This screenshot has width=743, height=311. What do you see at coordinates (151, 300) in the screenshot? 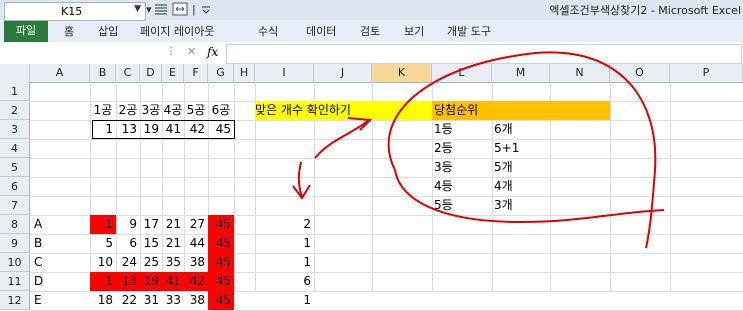
I see `ticket-number: 31` at bounding box center [151, 300].